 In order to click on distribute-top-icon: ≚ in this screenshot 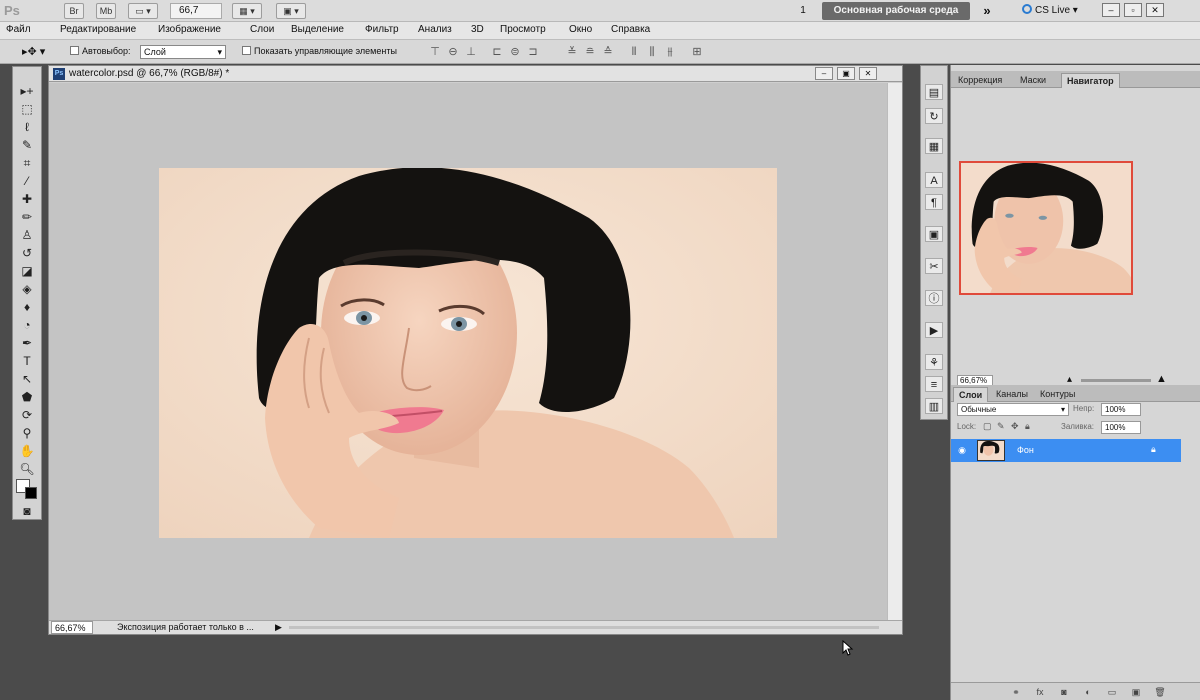, I will do `click(572, 52)`.